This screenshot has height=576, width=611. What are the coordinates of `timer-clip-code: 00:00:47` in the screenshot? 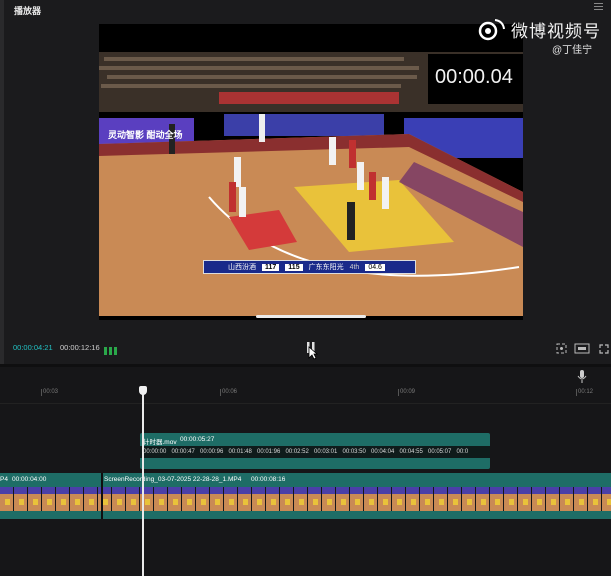 It's located at (183, 452).